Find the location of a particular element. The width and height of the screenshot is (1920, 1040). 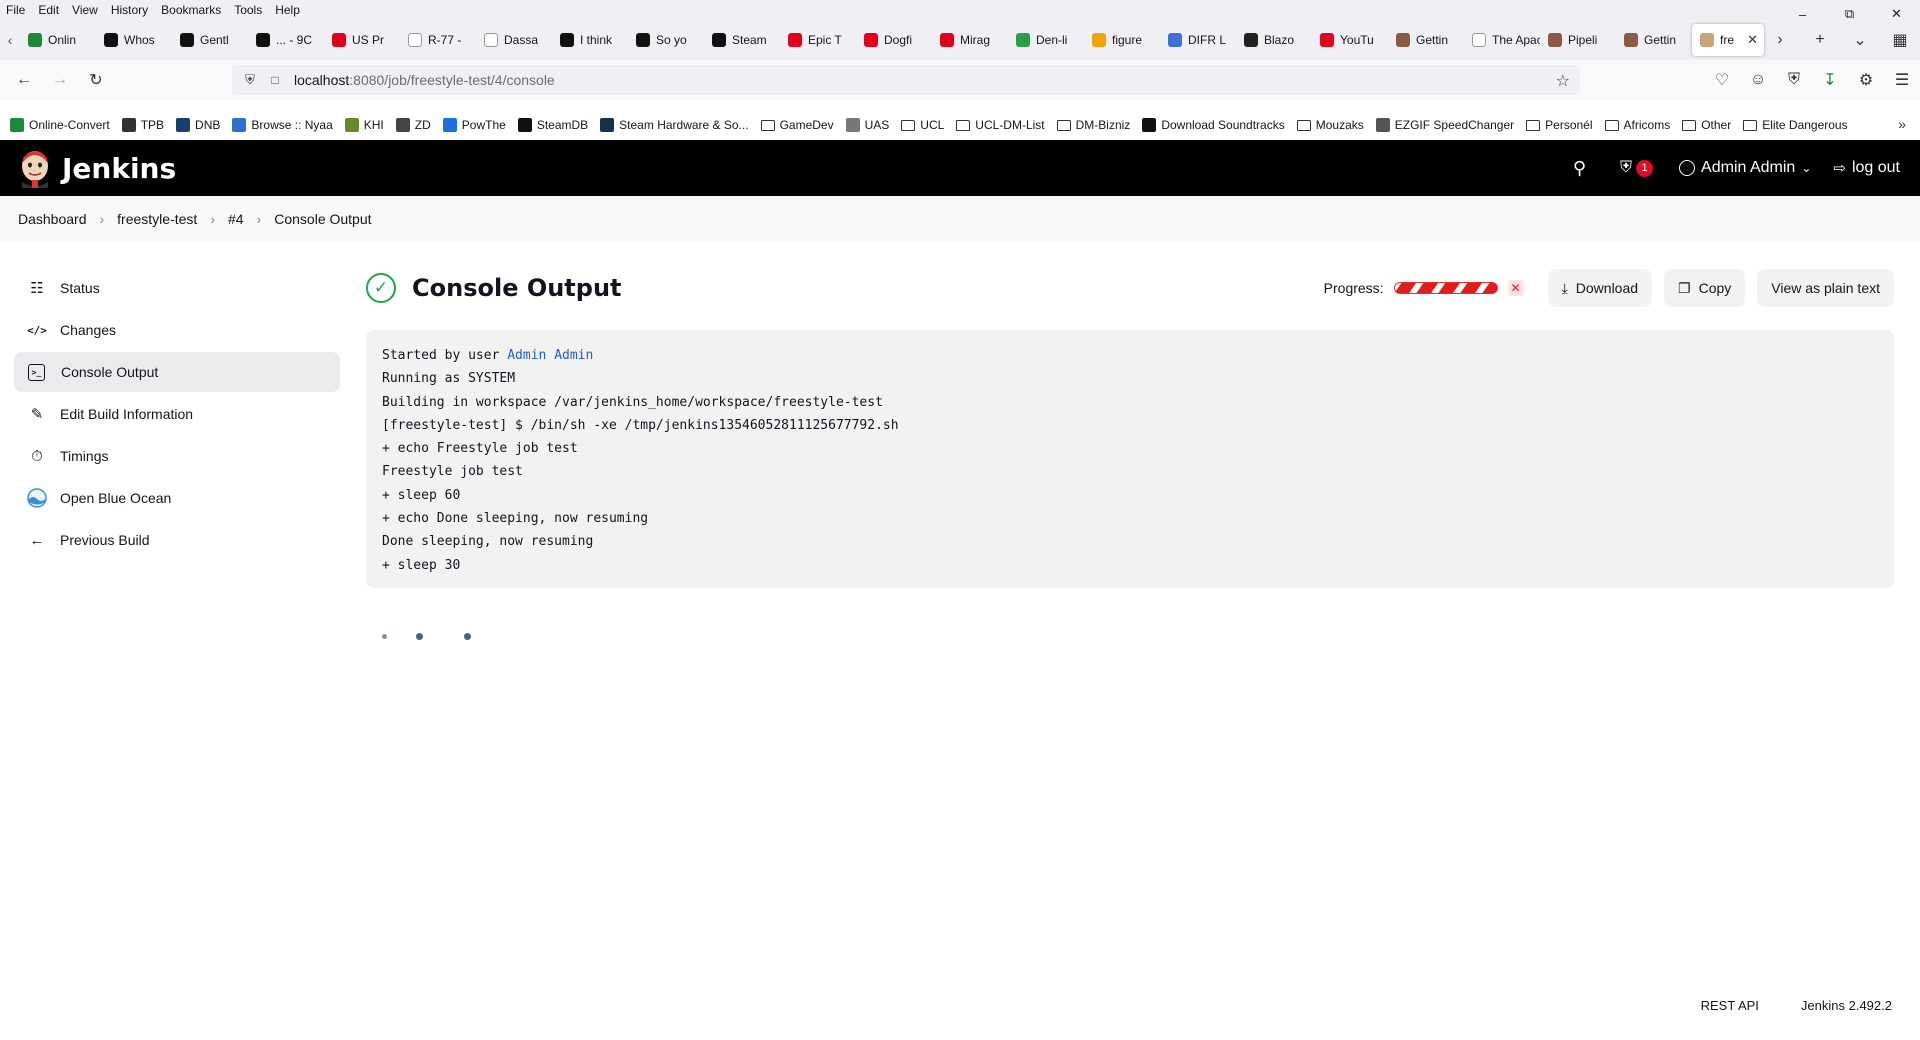

rest-api-link: REST API is located at coordinates (1730, 1005).